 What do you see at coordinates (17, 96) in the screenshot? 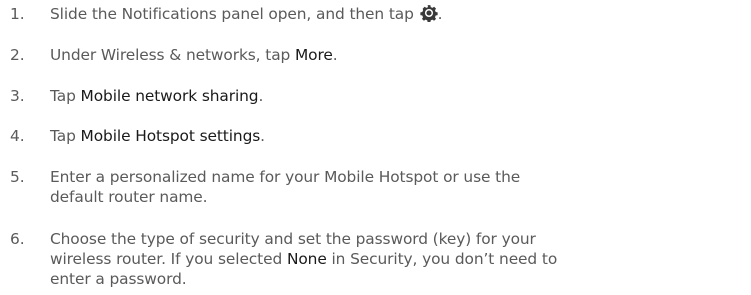
I see `step-number: 3.` at bounding box center [17, 96].